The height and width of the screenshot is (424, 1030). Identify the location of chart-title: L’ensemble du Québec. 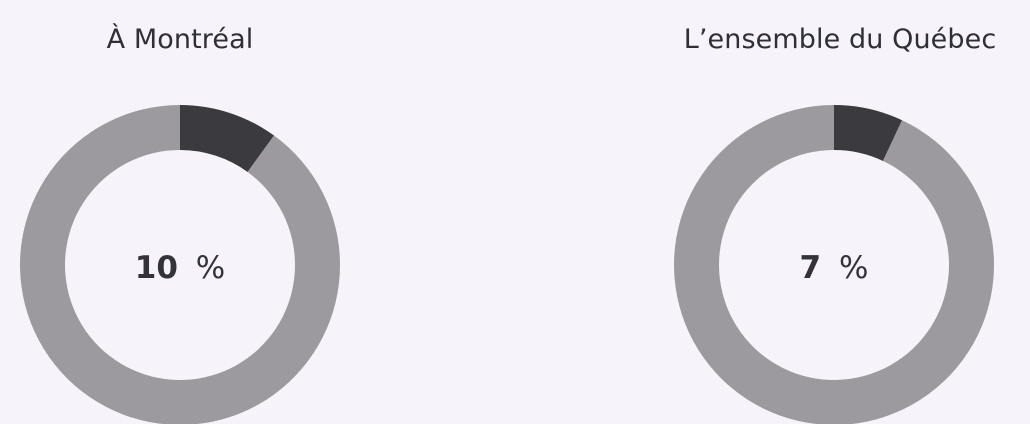
(840, 39).